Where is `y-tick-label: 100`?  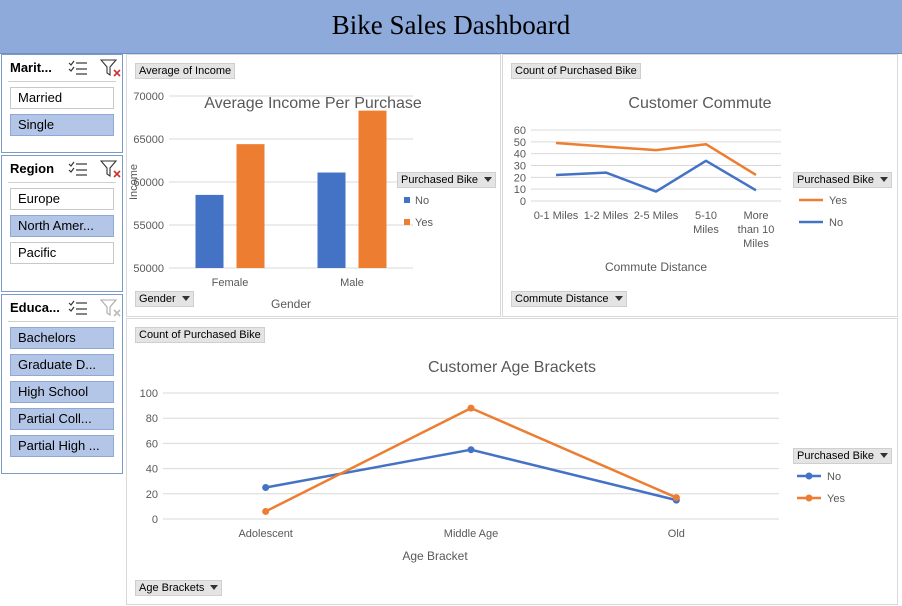
y-tick-label: 100 is located at coordinates (149, 394).